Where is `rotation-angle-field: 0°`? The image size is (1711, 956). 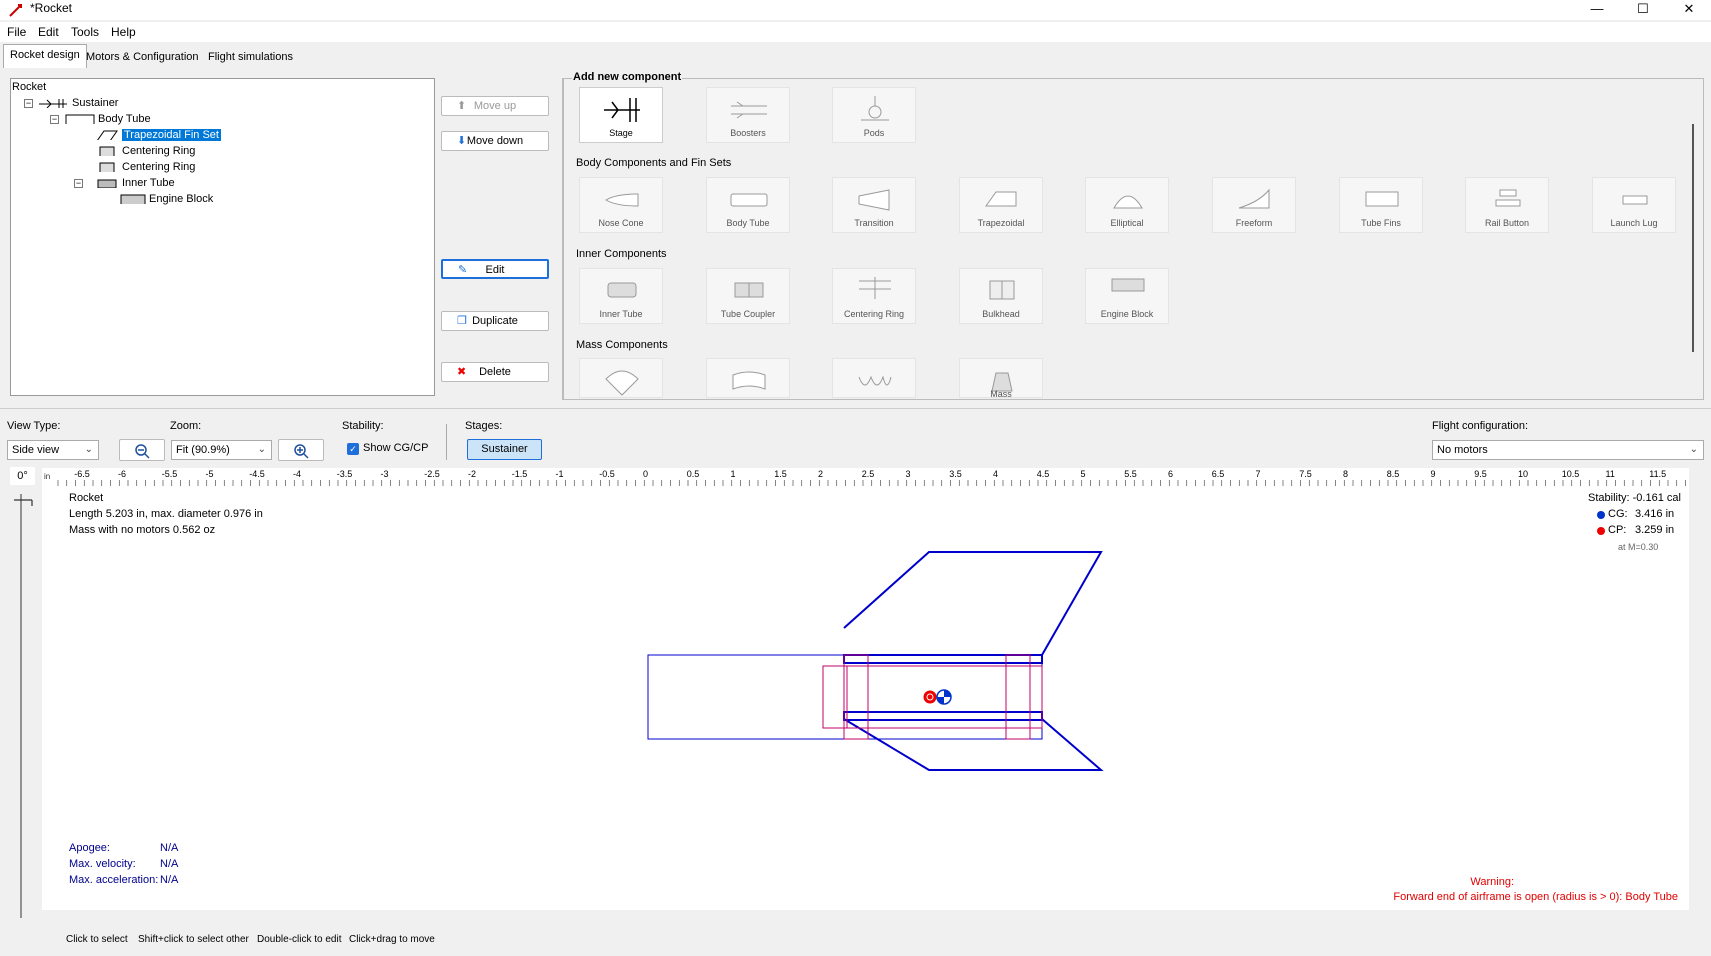 rotation-angle-field: 0° is located at coordinates (22, 476).